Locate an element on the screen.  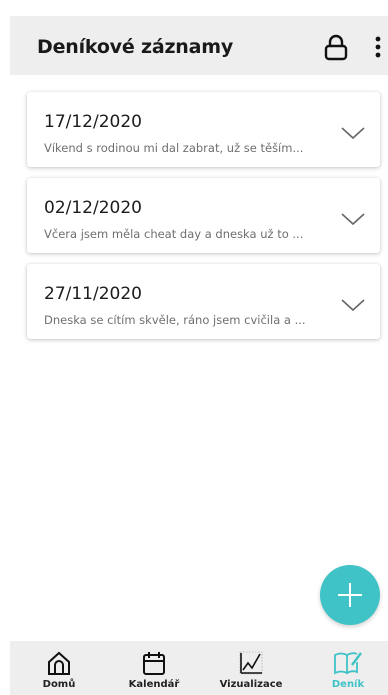
entry-date: 02/12/2020 is located at coordinates (93, 208).